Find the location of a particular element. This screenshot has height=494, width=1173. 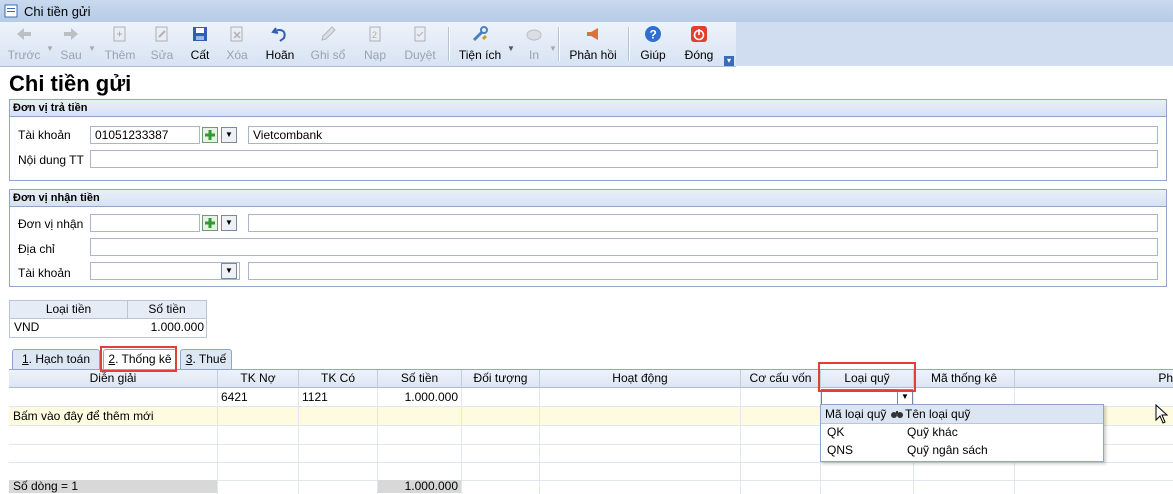

col-debit-account: TK Nợ is located at coordinates (258, 379).